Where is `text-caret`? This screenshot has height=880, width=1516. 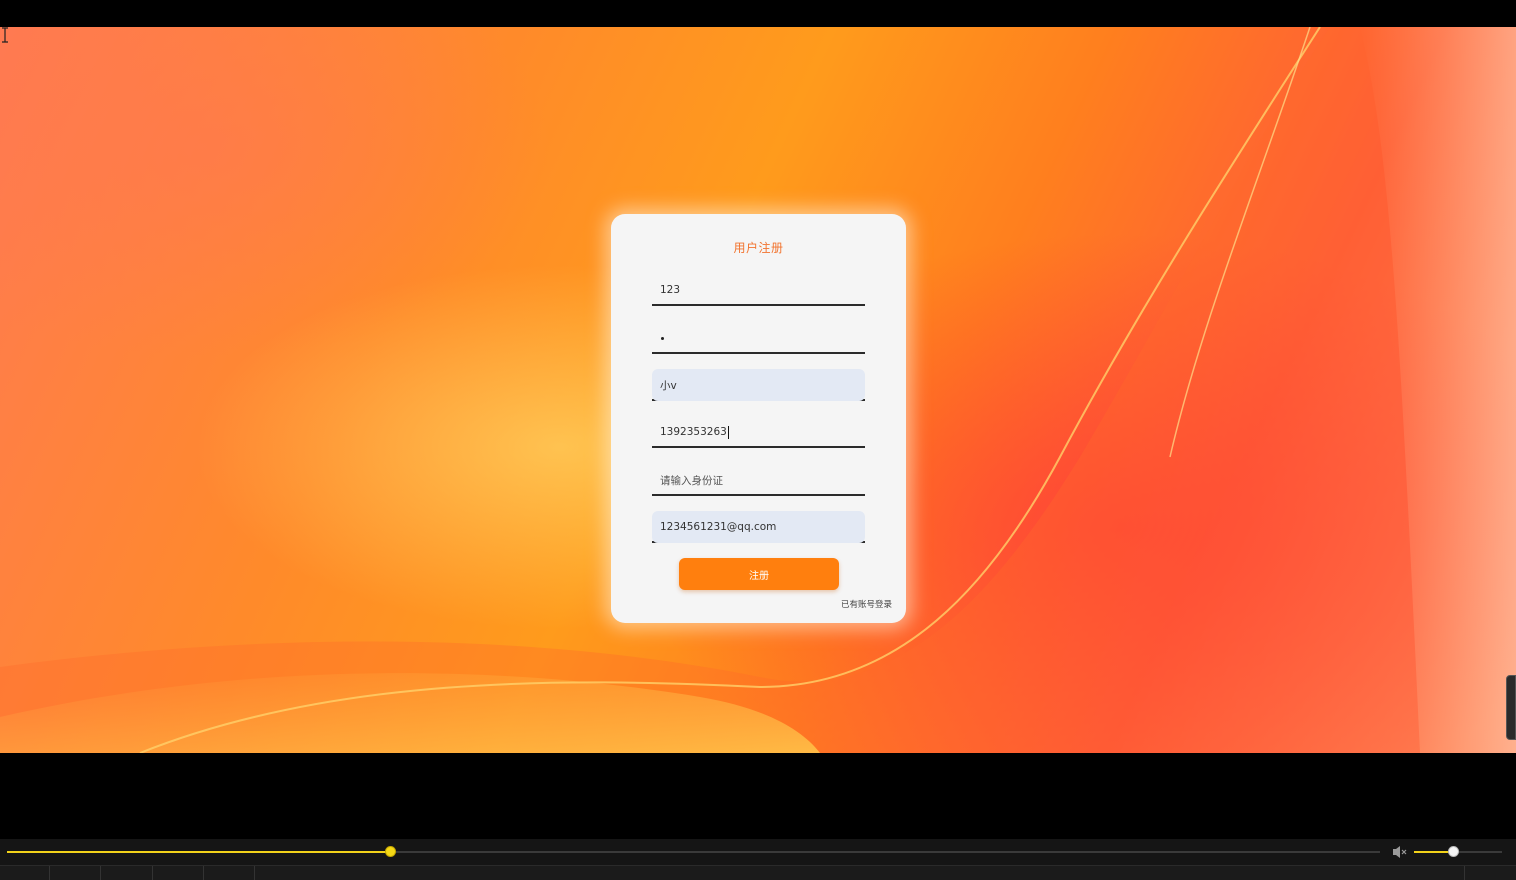 text-caret is located at coordinates (728, 432).